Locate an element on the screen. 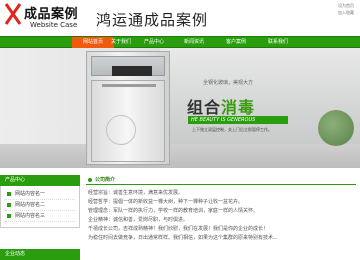 The height and width of the screenshot is (260, 360). plant-decoration is located at coordinates (336, 128).